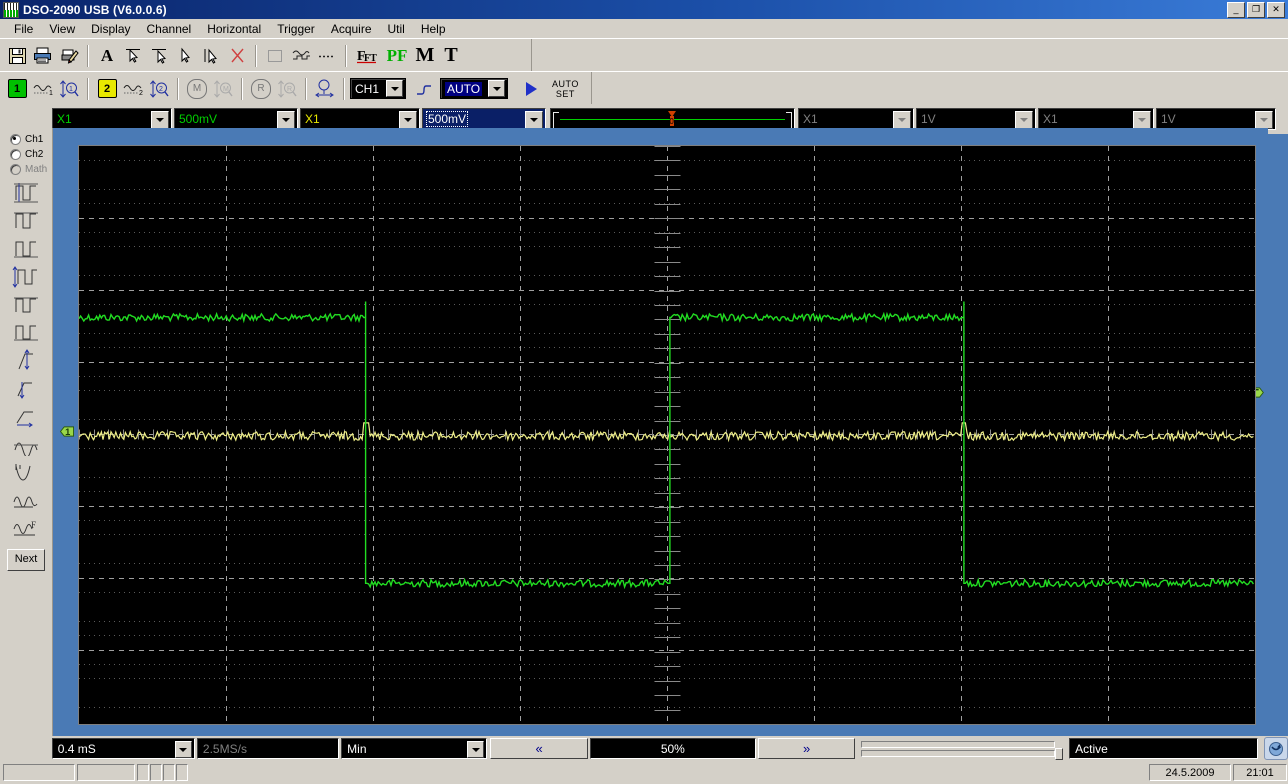 The width and height of the screenshot is (1288, 784). Describe the element at coordinates (26, 527) in the screenshot. I see `meas-frequency-icon: F` at that location.